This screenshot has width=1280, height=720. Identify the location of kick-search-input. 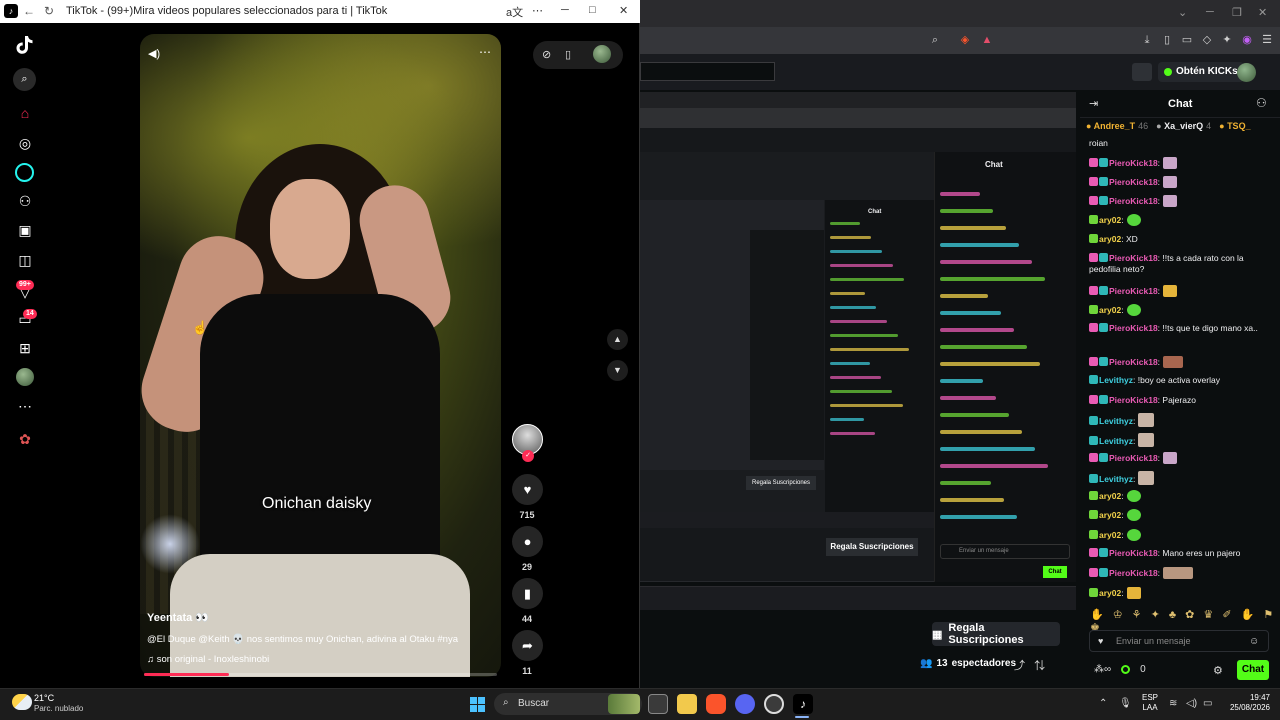
(707, 71).